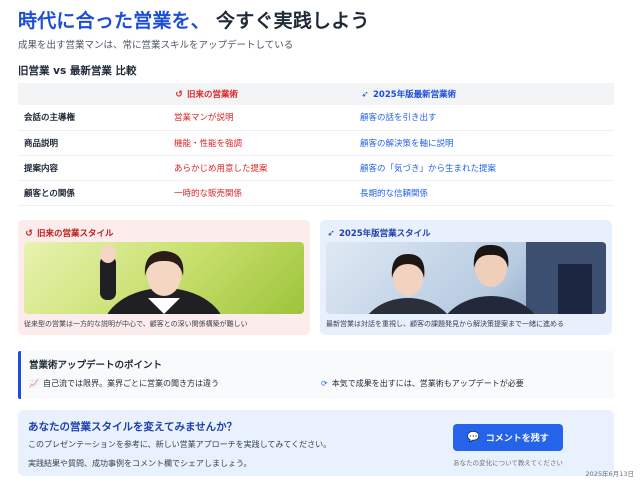 The height and width of the screenshot is (484, 640). Describe the element at coordinates (93, 94) in the screenshot. I see `header-key` at that location.